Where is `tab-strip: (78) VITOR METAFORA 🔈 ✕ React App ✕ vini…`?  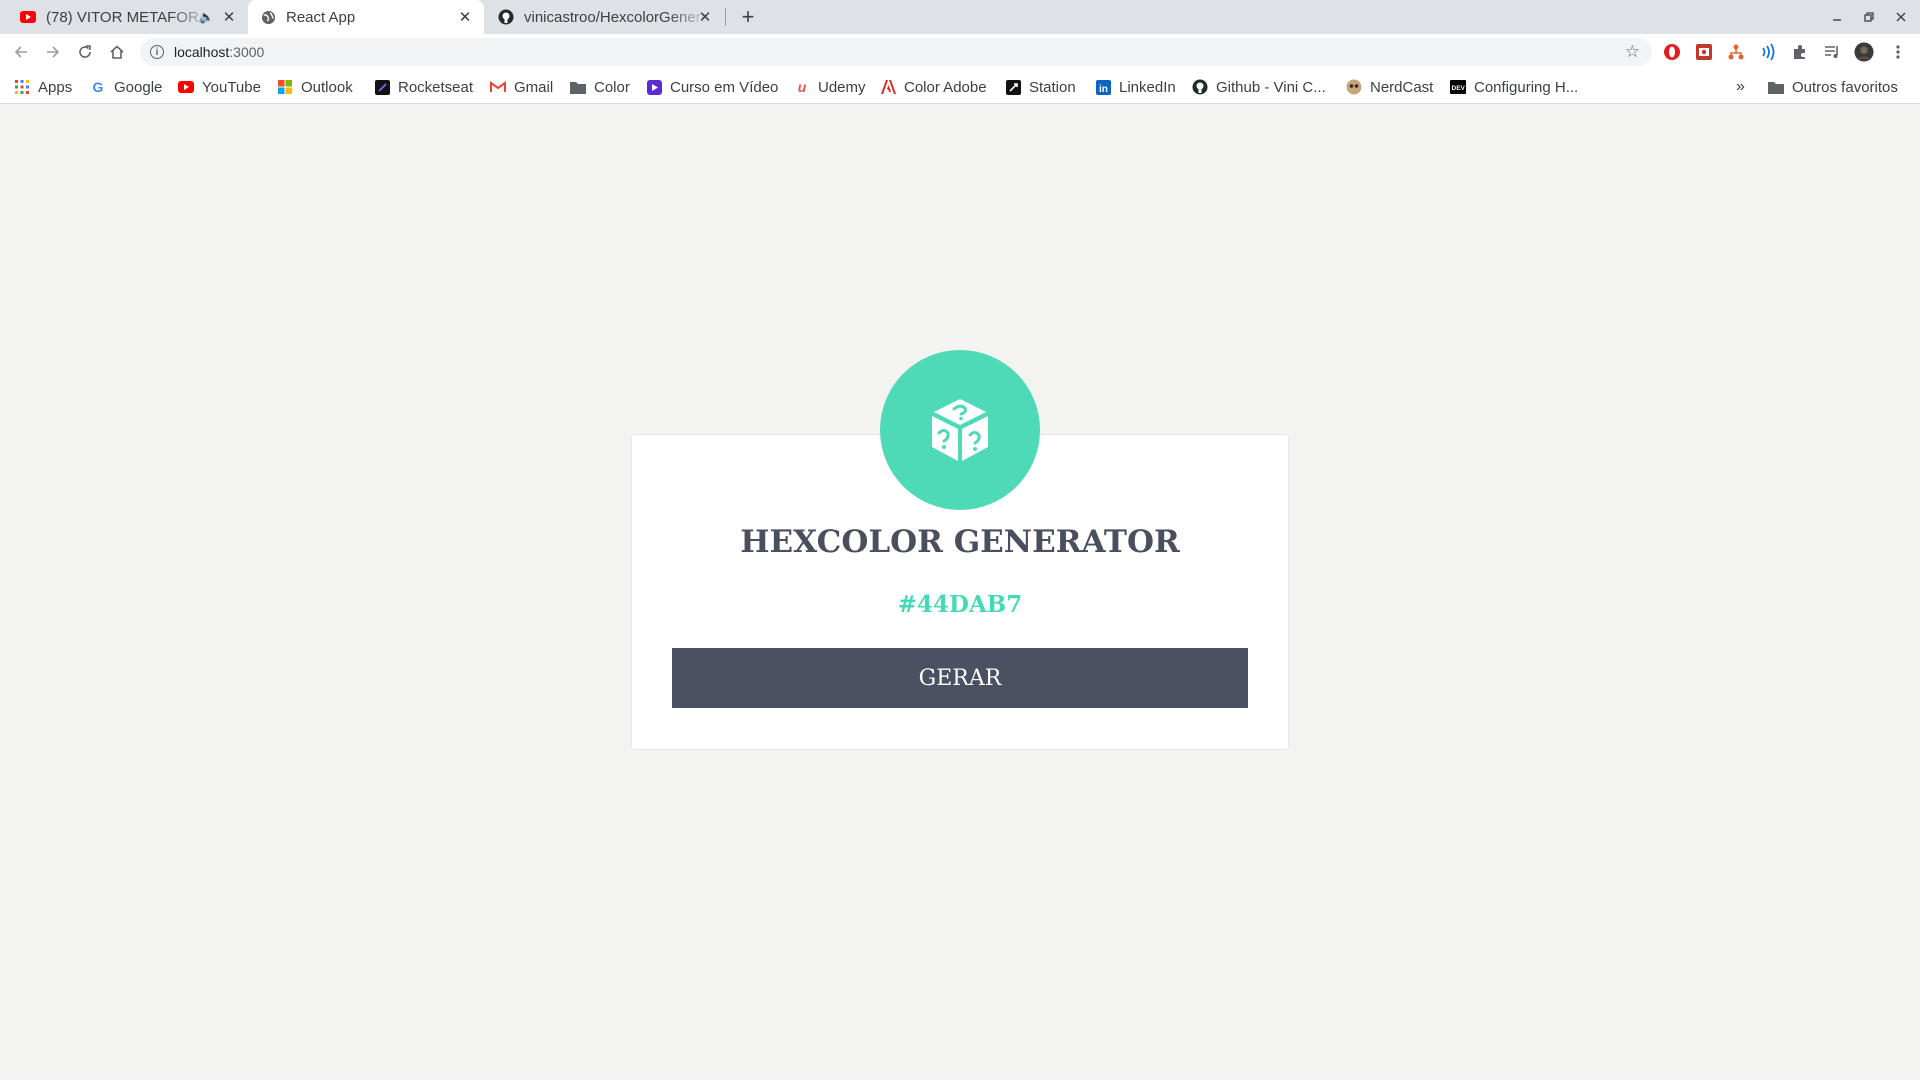 tab-strip: (78) VITOR METAFORA 🔈 ✕ React App ✕ vini… is located at coordinates (960, 17).